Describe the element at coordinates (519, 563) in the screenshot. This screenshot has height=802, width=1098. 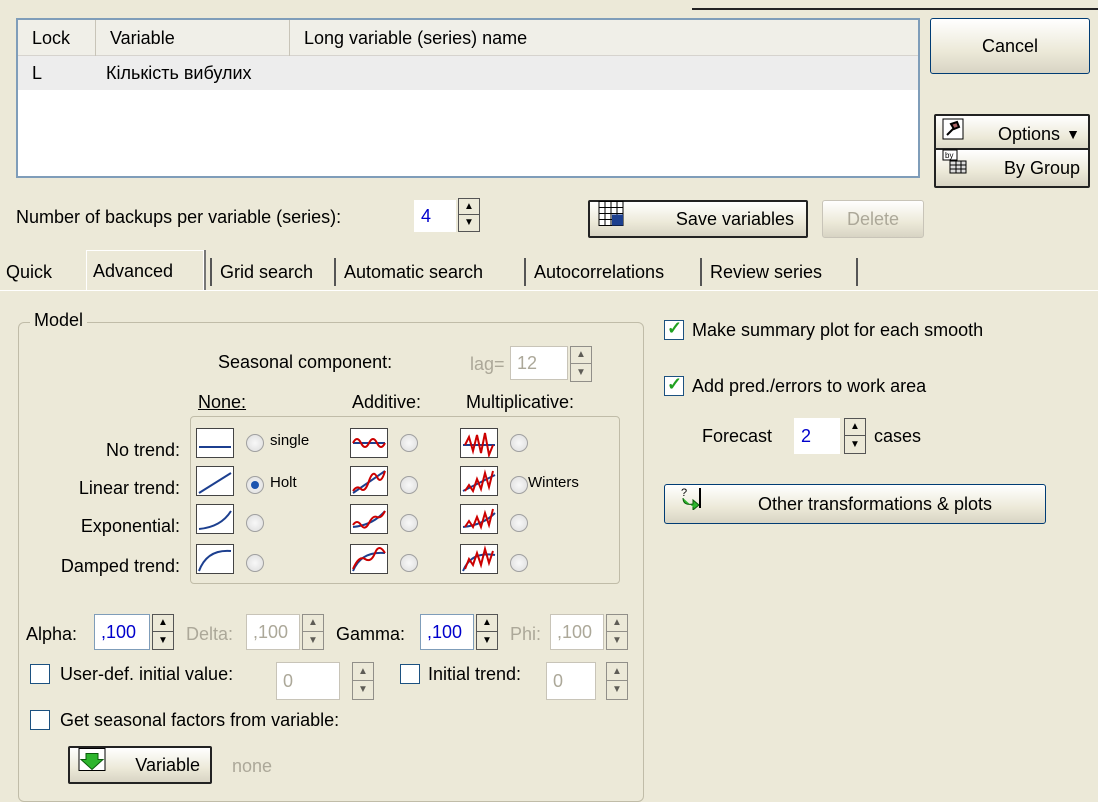
I see `radio-damped-multiplicative` at that location.